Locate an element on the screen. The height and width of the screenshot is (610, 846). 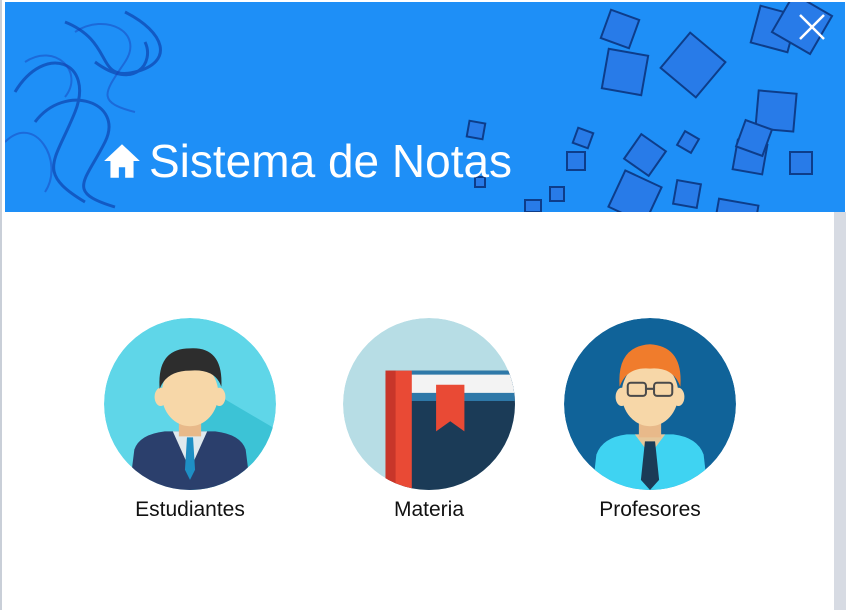
subject-label: Materia is located at coordinates (429, 509).